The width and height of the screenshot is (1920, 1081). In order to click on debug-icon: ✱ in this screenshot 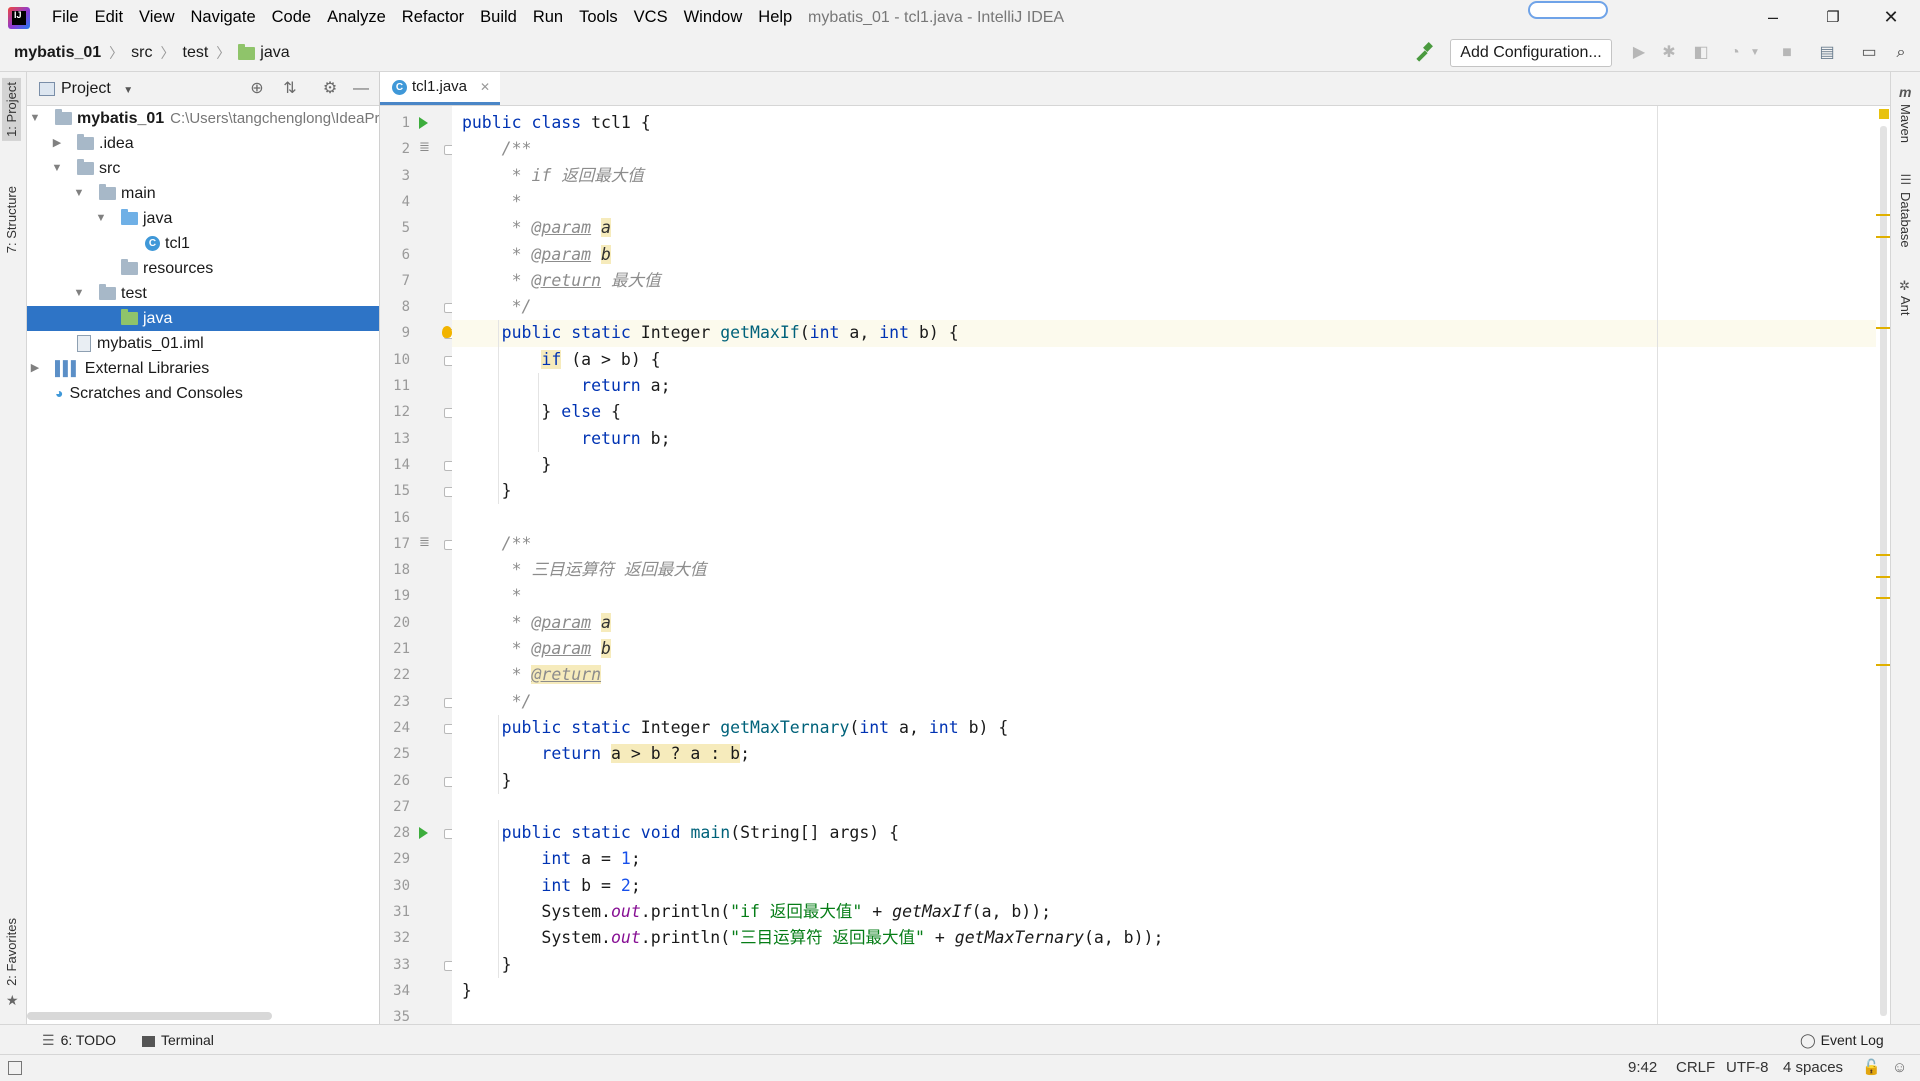, I will do `click(1669, 53)`.